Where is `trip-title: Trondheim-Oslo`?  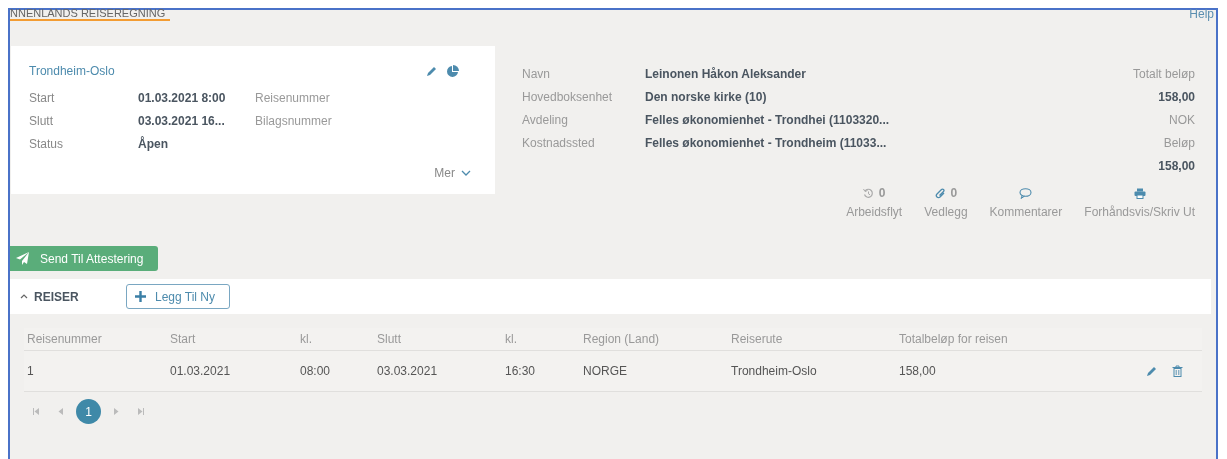 trip-title: Trondheim-Oslo is located at coordinates (72, 71).